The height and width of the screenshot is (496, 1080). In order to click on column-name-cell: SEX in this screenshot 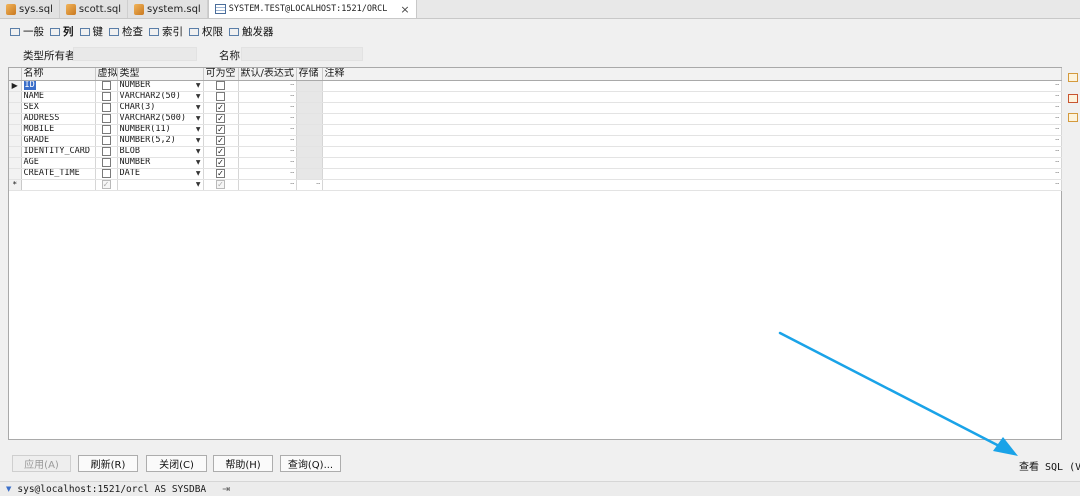, I will do `click(58, 108)`.